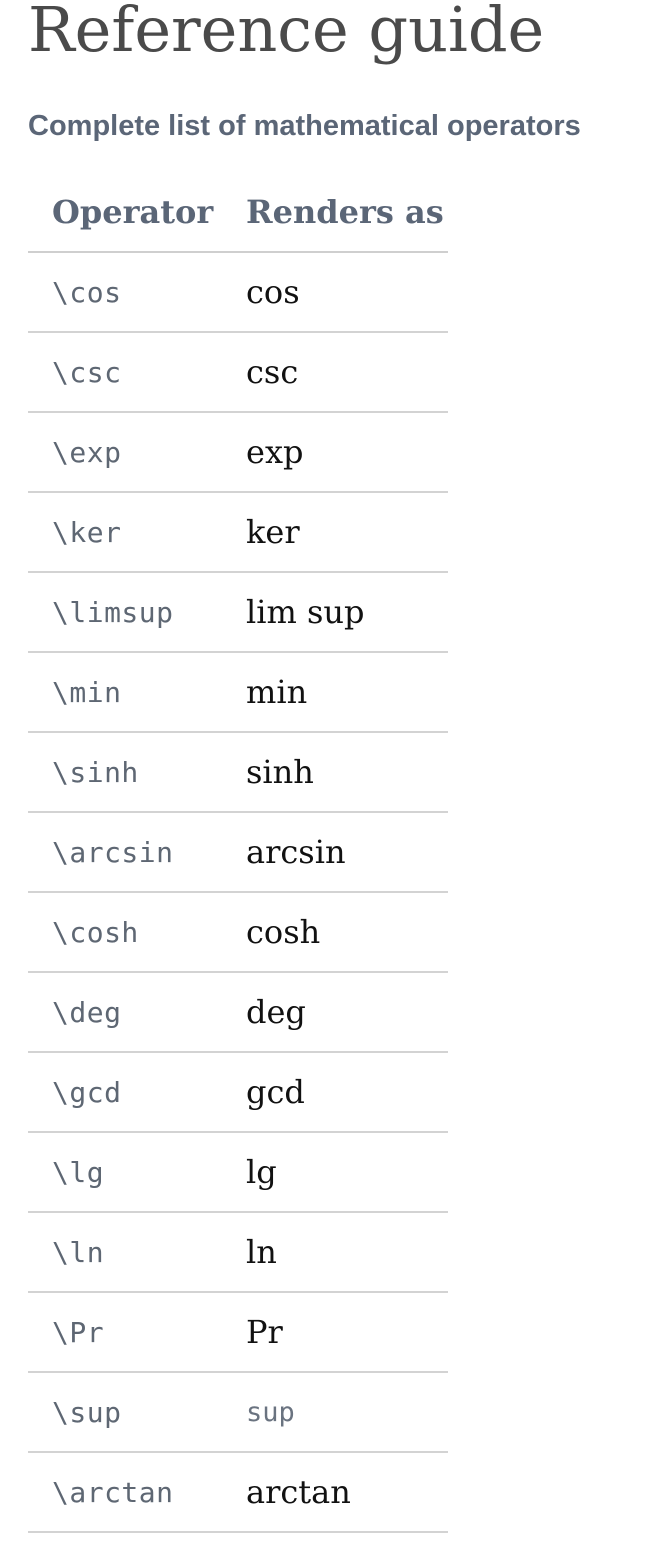 This screenshot has height=1552, width=664. What do you see at coordinates (261, 1252) in the screenshot?
I see `rendered-operator: ln` at bounding box center [261, 1252].